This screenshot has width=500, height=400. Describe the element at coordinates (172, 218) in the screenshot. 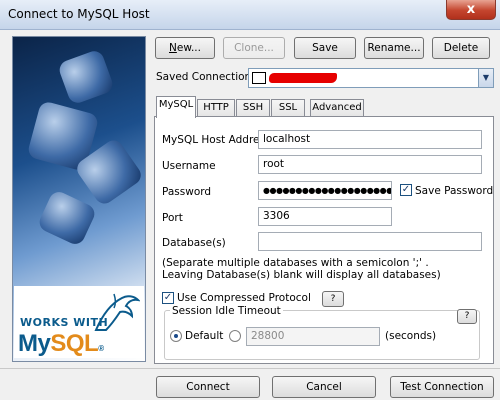

I see `port-label: Port` at that location.